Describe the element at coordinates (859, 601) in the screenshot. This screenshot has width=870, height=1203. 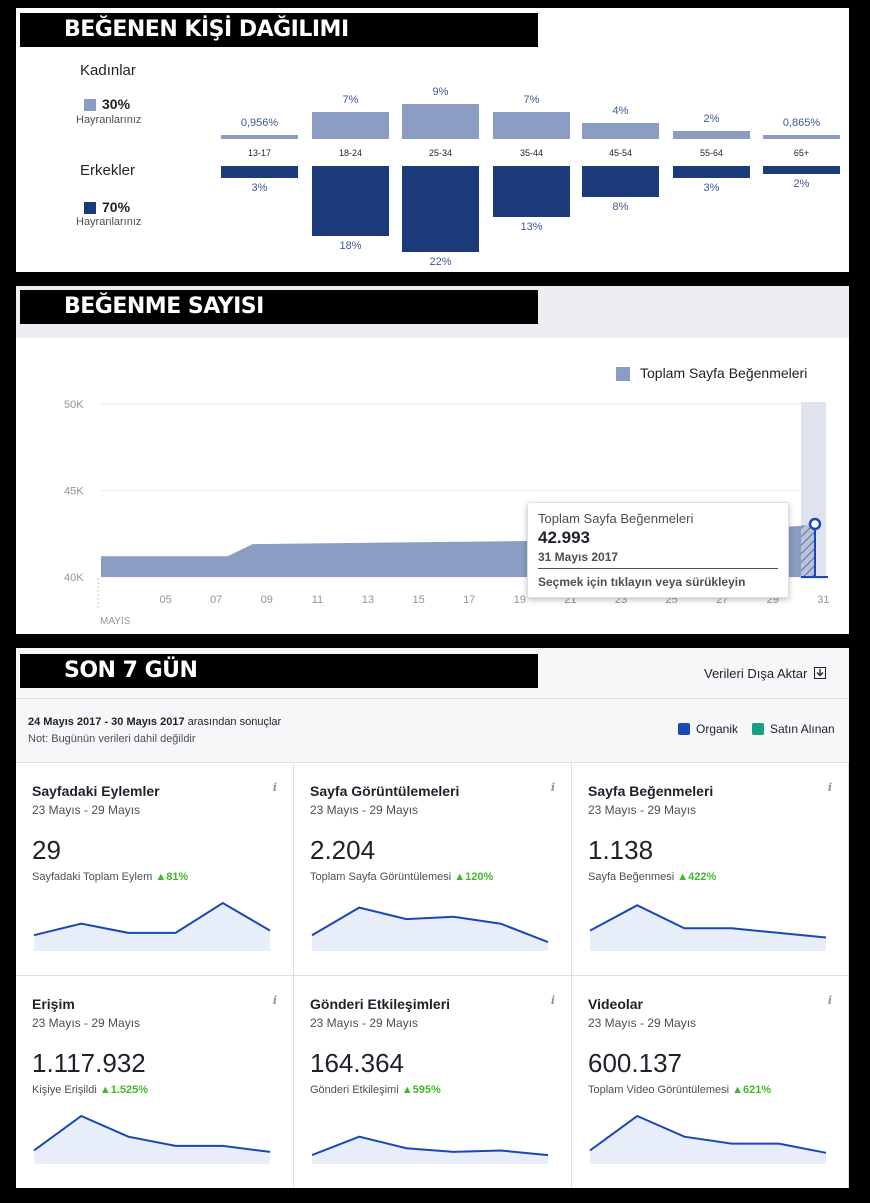
I see `frame-right` at that location.